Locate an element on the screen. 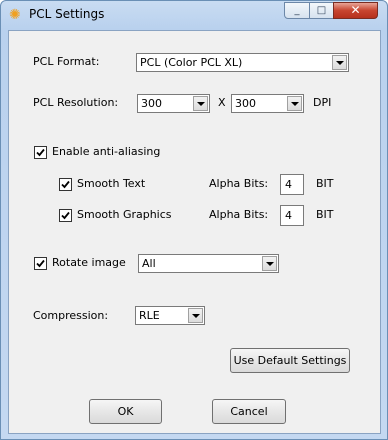  antialias-checkbox is located at coordinates (40, 152).